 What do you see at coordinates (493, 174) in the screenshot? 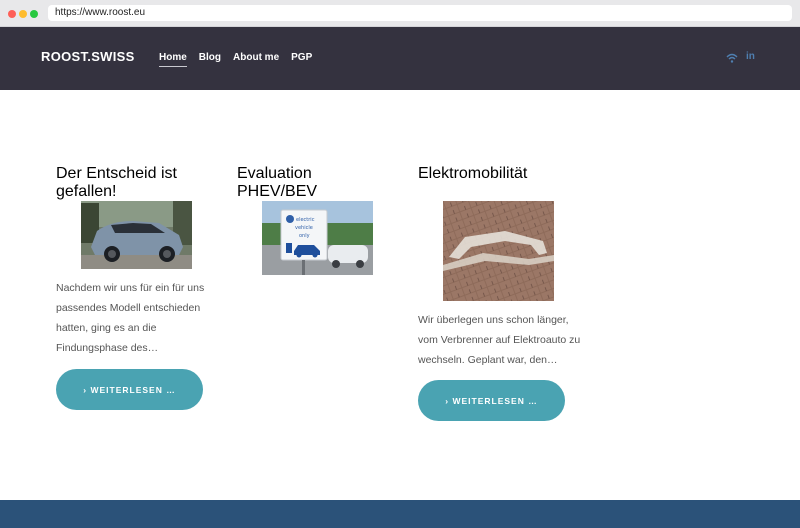
I see `post-title: Elektromobilität` at bounding box center [493, 174].